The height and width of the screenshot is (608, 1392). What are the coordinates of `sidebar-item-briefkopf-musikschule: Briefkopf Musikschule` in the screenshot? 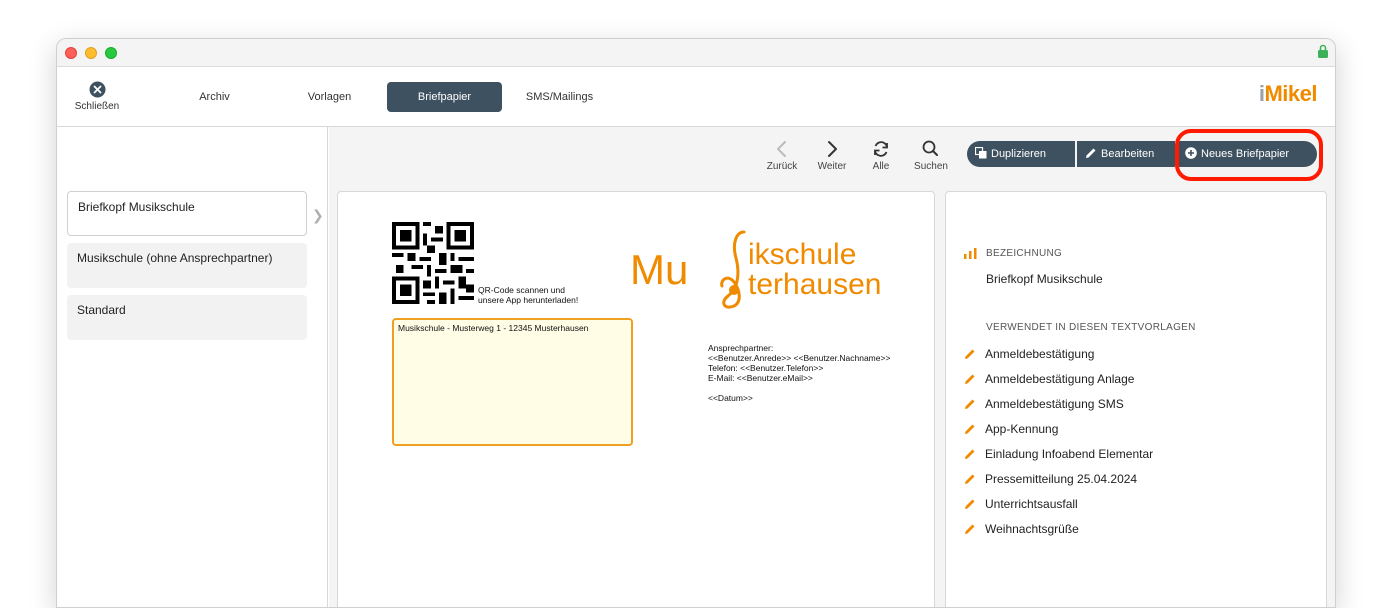 It's located at (187, 213).